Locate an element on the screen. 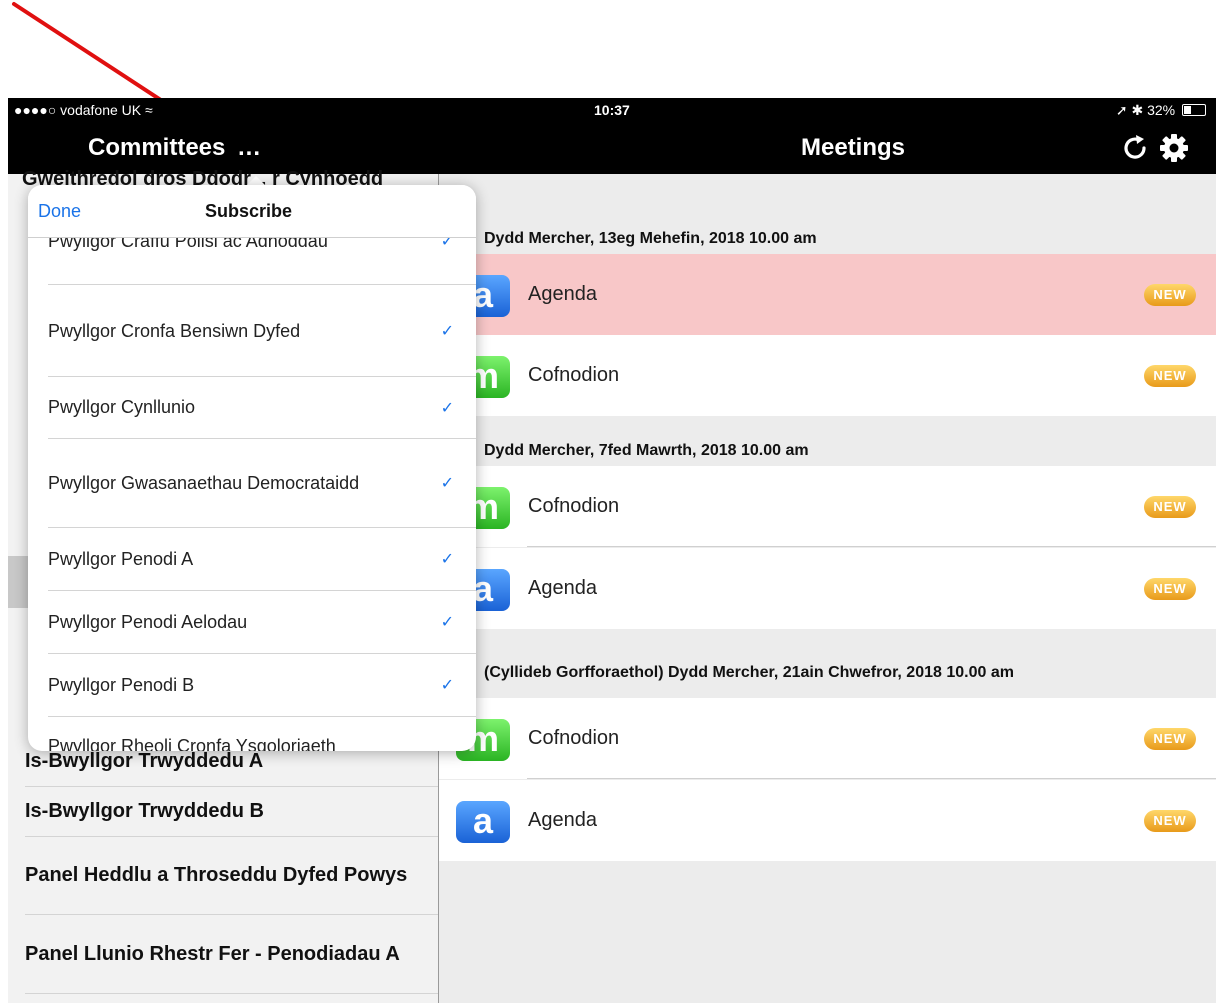  done-button: Done is located at coordinates (59, 211).